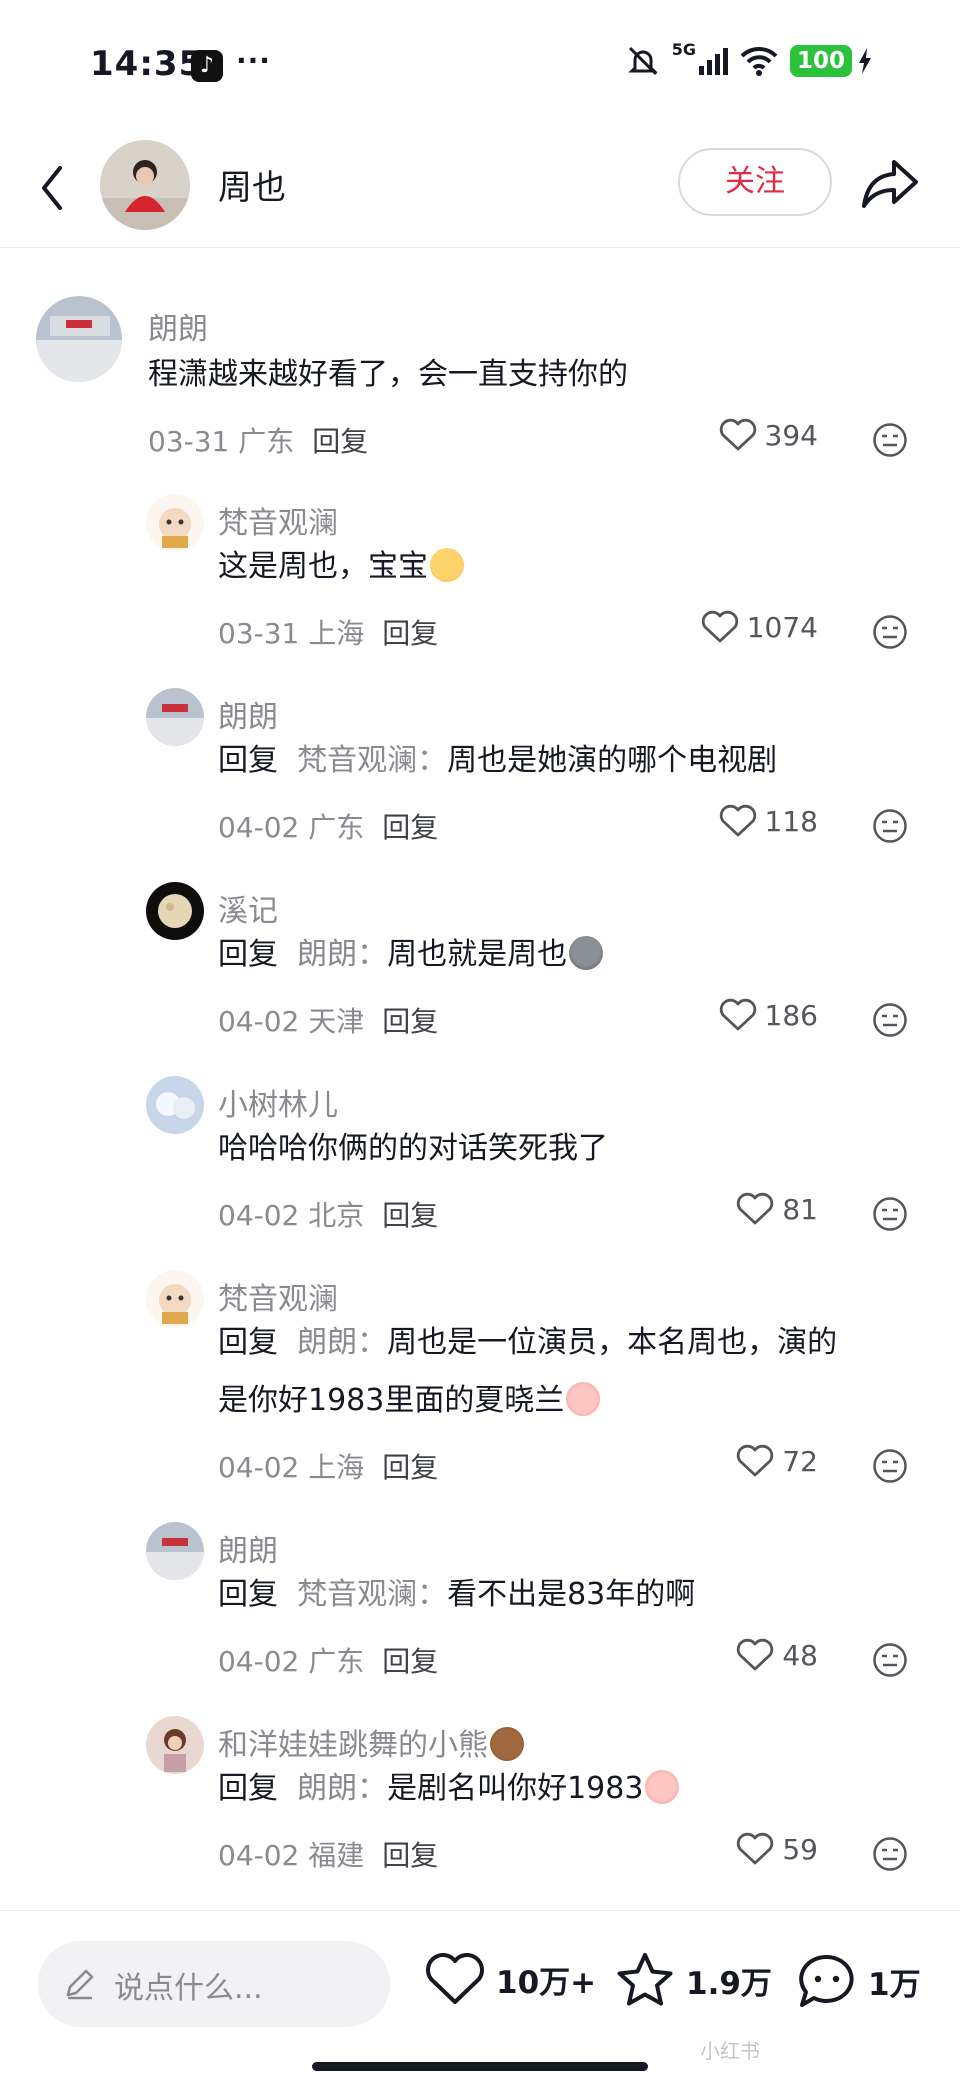 The height and width of the screenshot is (2086, 960). What do you see at coordinates (800, 1461) in the screenshot?
I see `like-count: 72` at bounding box center [800, 1461].